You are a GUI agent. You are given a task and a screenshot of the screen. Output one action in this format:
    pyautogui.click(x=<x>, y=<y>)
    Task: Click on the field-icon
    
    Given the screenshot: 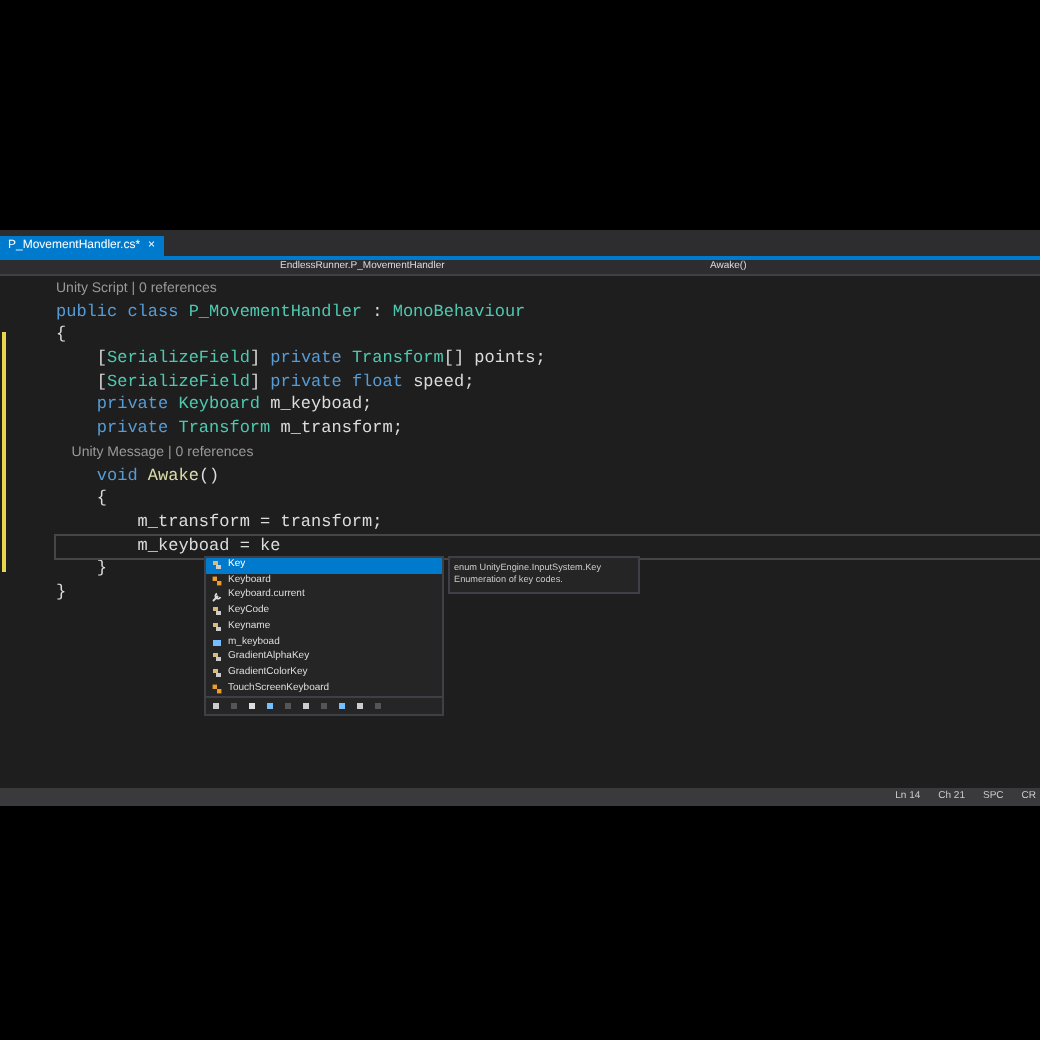 What is the action you would take?
    pyautogui.click(x=217, y=642)
    